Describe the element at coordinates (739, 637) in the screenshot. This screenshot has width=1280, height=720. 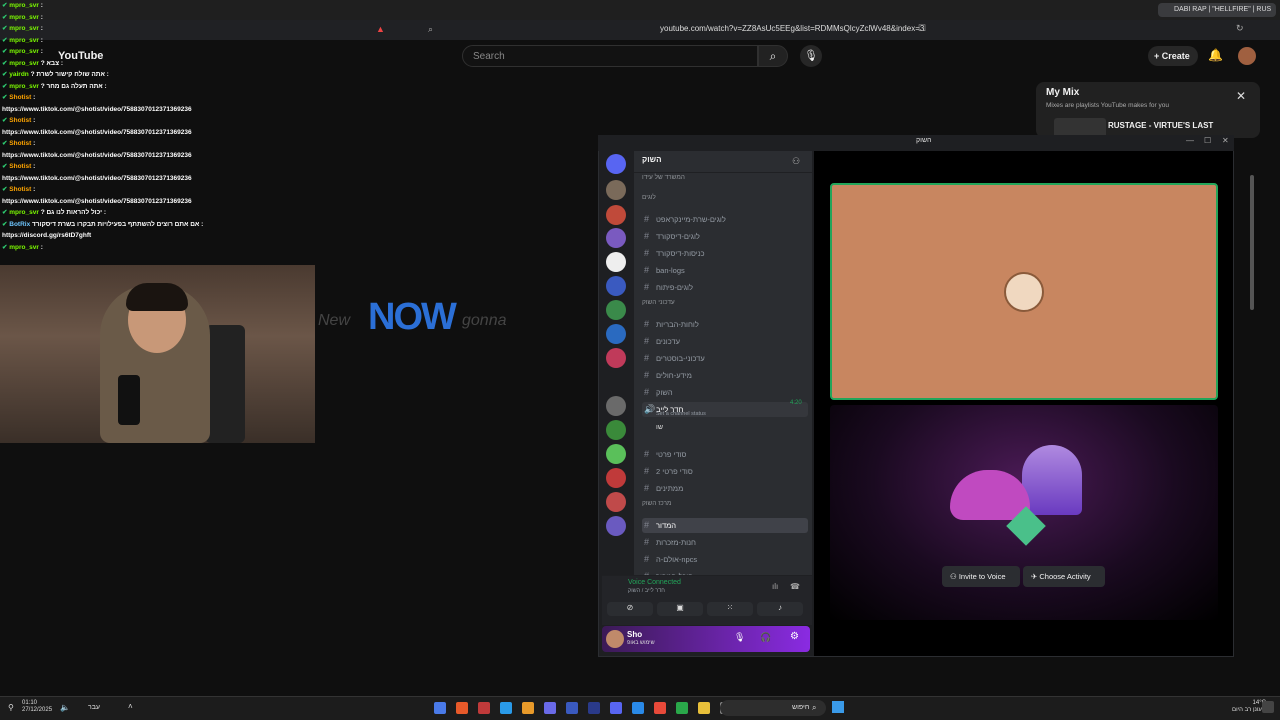
I see `mute-icon: 🎙` at that location.